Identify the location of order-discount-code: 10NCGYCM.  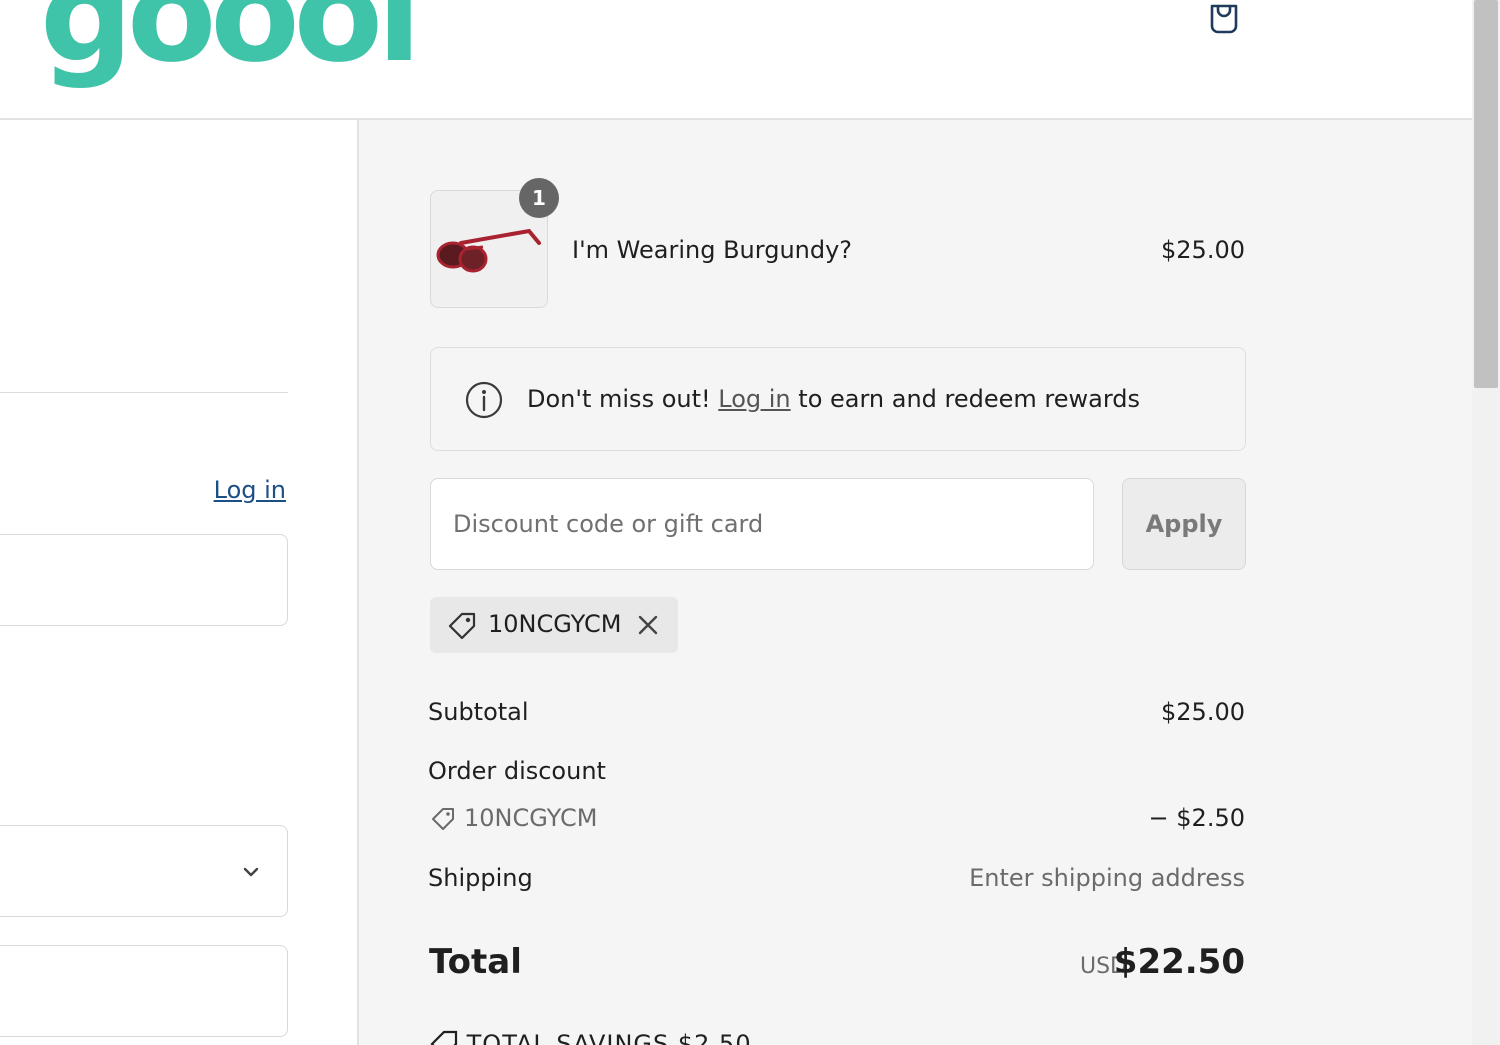
(531, 818).